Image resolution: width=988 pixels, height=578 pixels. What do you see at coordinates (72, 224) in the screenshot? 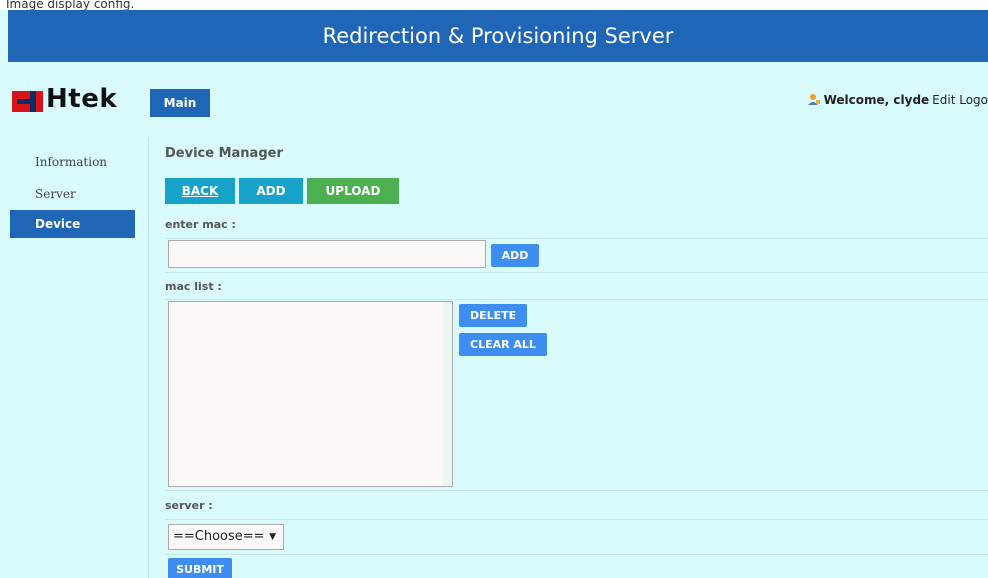
I see `sidebar-item-device: Device` at bounding box center [72, 224].